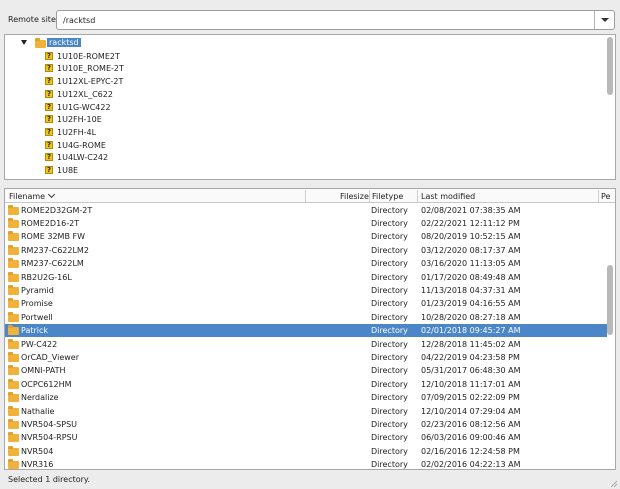 The width and height of the screenshot is (620, 489). Describe the element at coordinates (471, 411) in the screenshot. I see `row-last-modified: 12/10/2014 07:29:04 AM` at that location.